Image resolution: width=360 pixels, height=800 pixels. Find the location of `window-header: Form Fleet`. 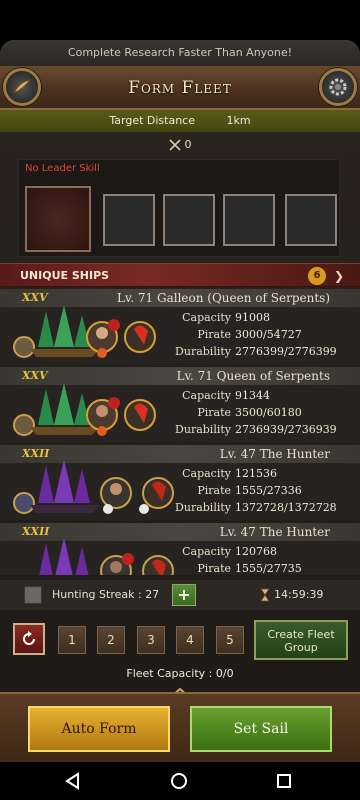

window-header: Form Fleet is located at coordinates (180, 88).